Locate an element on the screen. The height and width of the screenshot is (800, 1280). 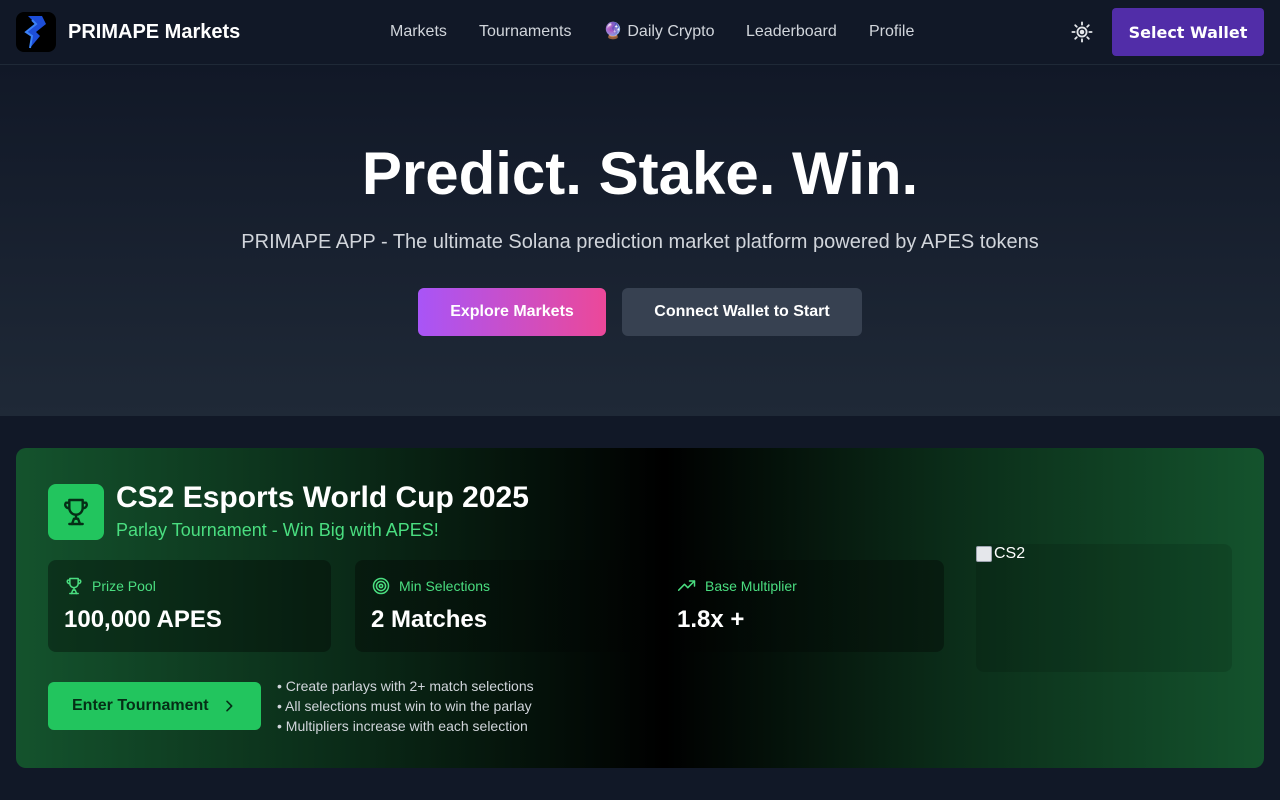
explore-markets-button: Explore Markets is located at coordinates (512, 312).